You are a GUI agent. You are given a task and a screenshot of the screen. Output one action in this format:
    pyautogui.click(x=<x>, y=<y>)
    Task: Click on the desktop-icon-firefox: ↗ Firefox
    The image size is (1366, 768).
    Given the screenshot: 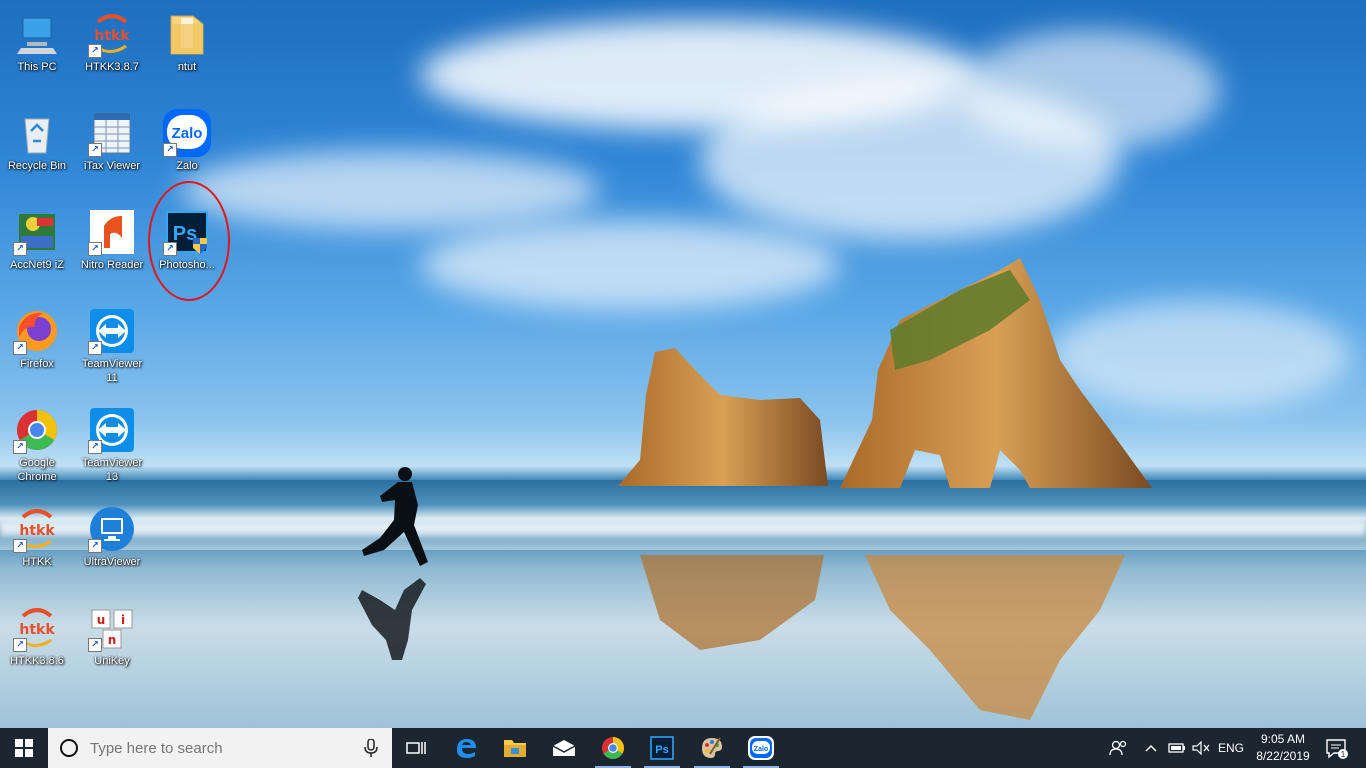 What is the action you would take?
    pyautogui.click(x=37, y=349)
    